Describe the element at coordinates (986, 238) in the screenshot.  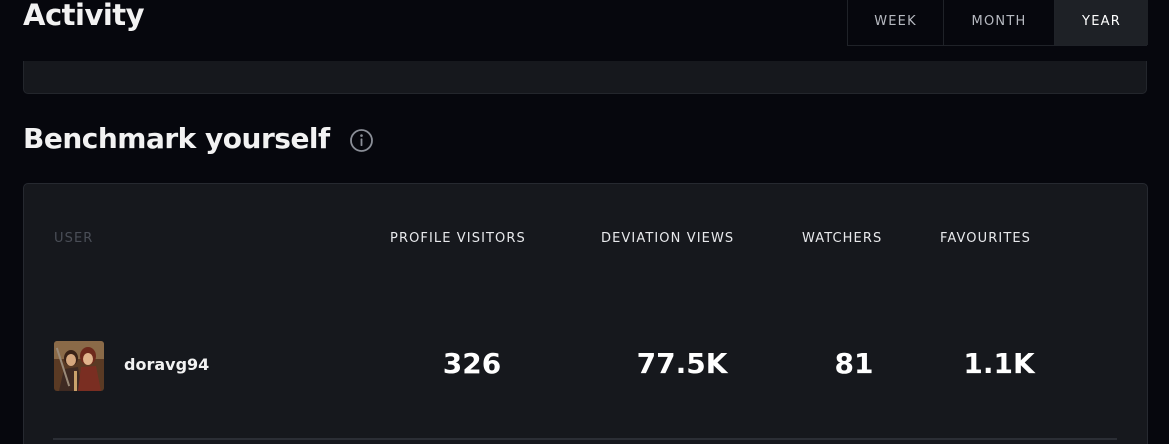
I see `column-header-favourites: FAVOURITES` at that location.